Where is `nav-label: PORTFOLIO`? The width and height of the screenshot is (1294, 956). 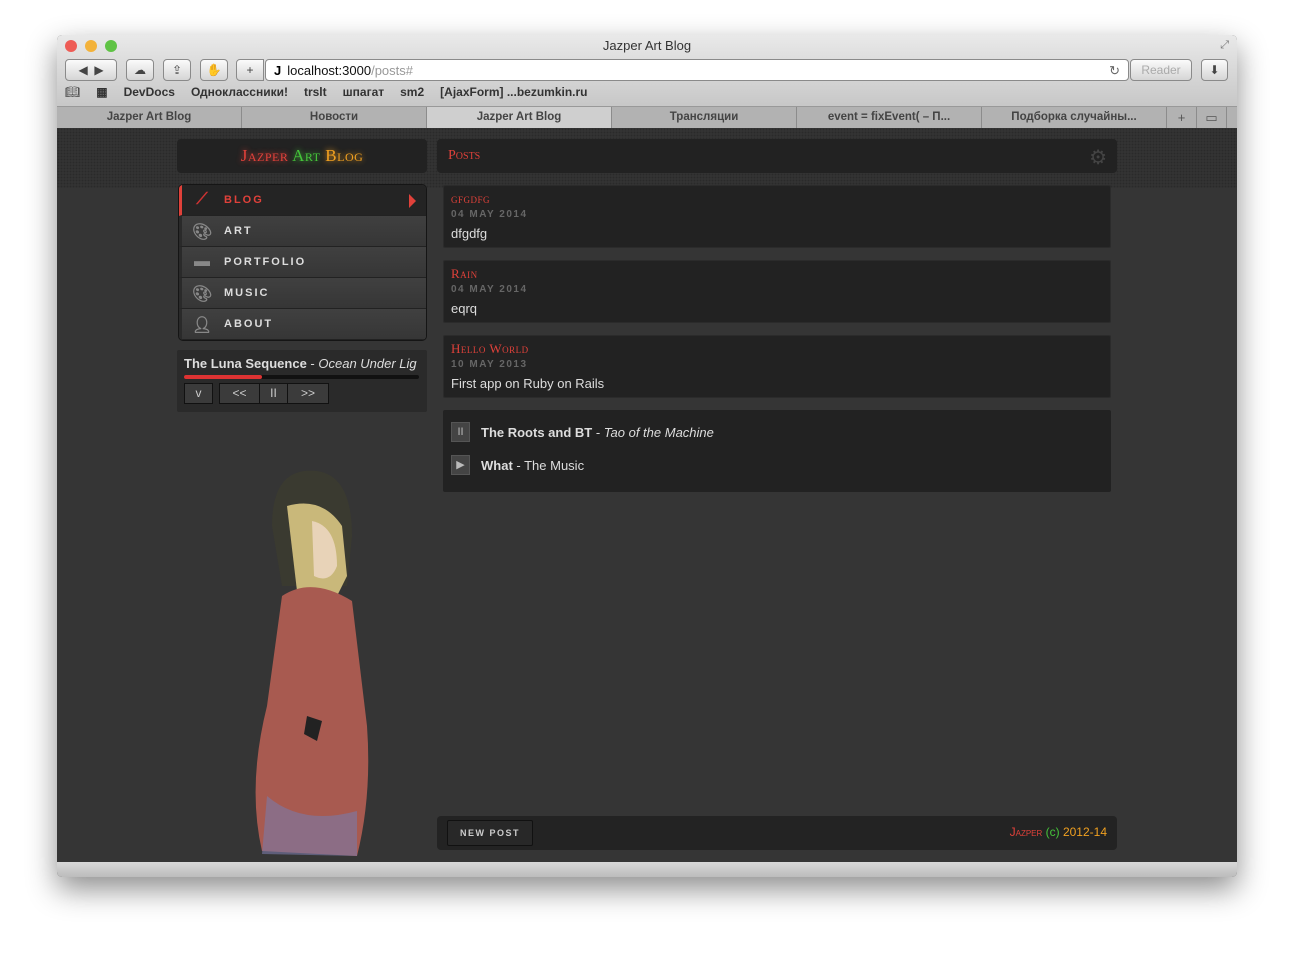 nav-label: PORTFOLIO is located at coordinates (265, 262).